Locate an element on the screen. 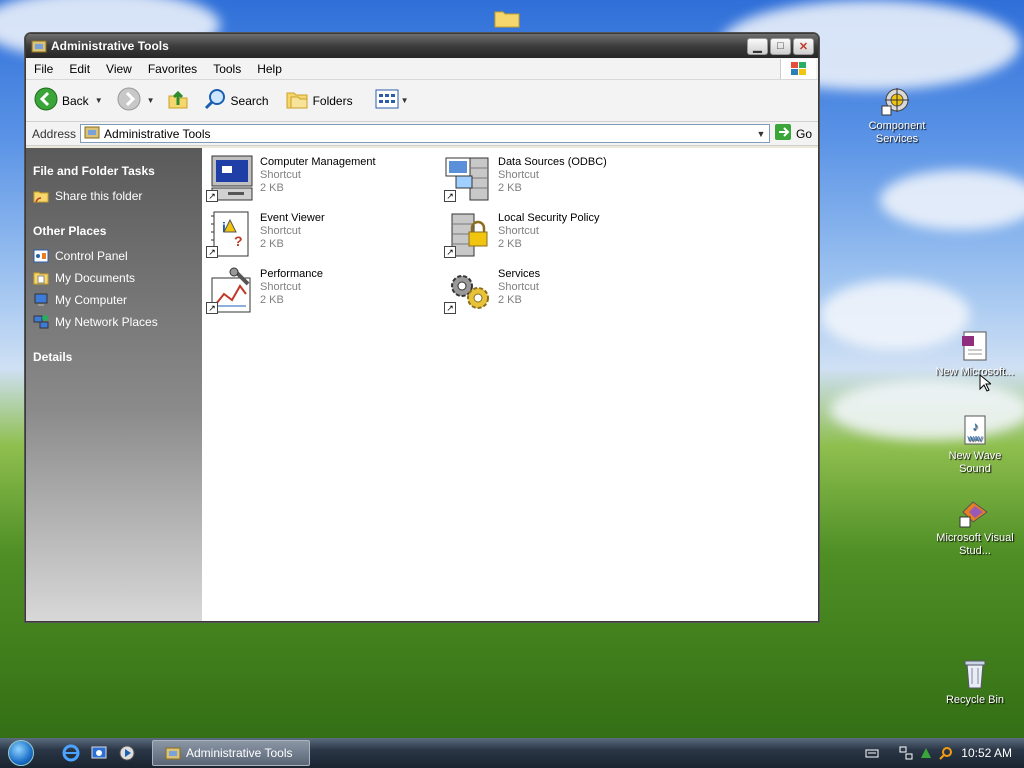 Image resolution: width=1024 pixels, height=768 pixels. wave-sound-icon: ♪ WAV is located at coordinates (975, 430).